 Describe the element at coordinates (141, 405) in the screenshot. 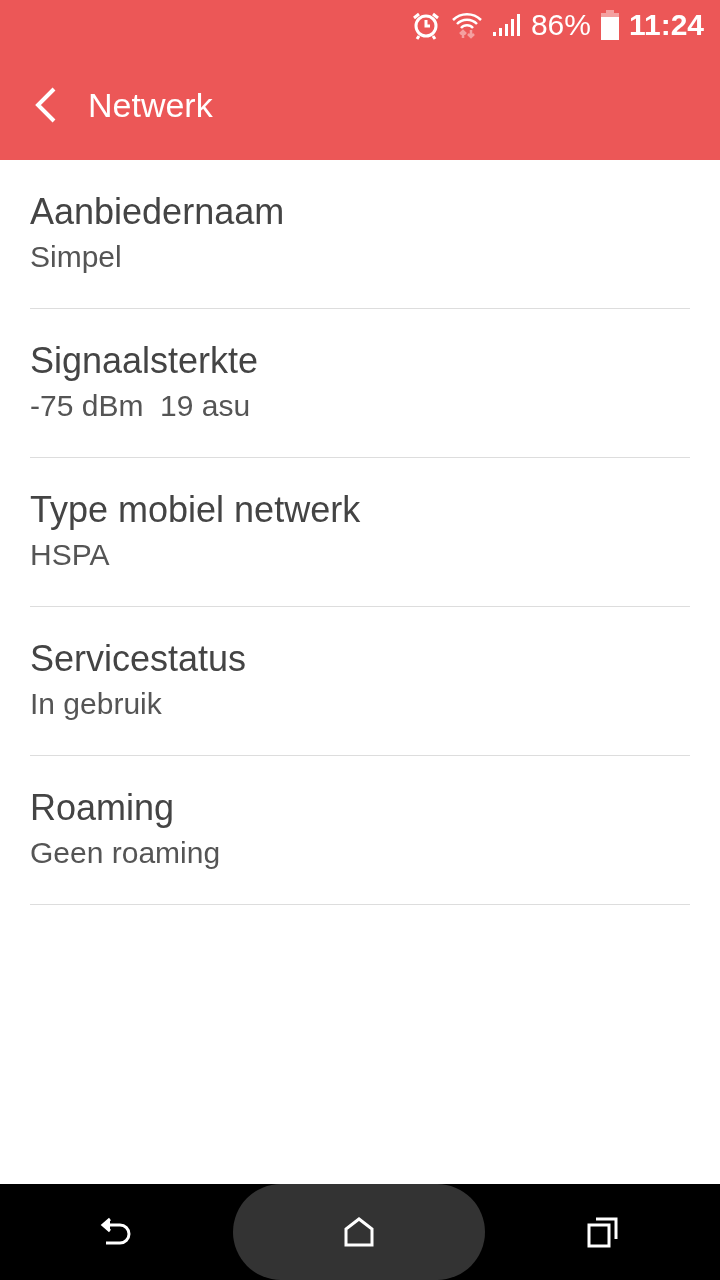

I see `setting-value: -75 dBm 19 asu` at that location.